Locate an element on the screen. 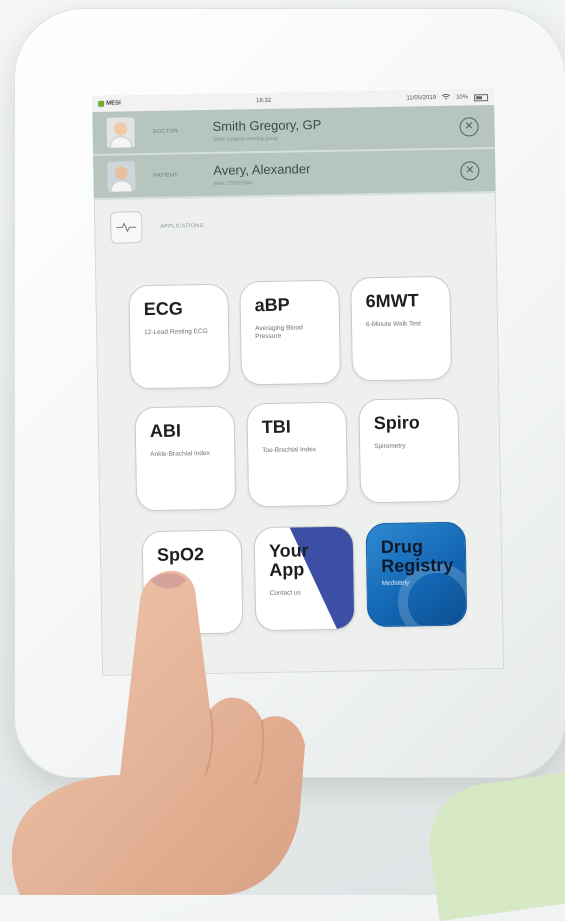 This screenshot has width=565, height=921. app-tile-abi: ABI Ankle-Brachial Index is located at coordinates (185, 458).